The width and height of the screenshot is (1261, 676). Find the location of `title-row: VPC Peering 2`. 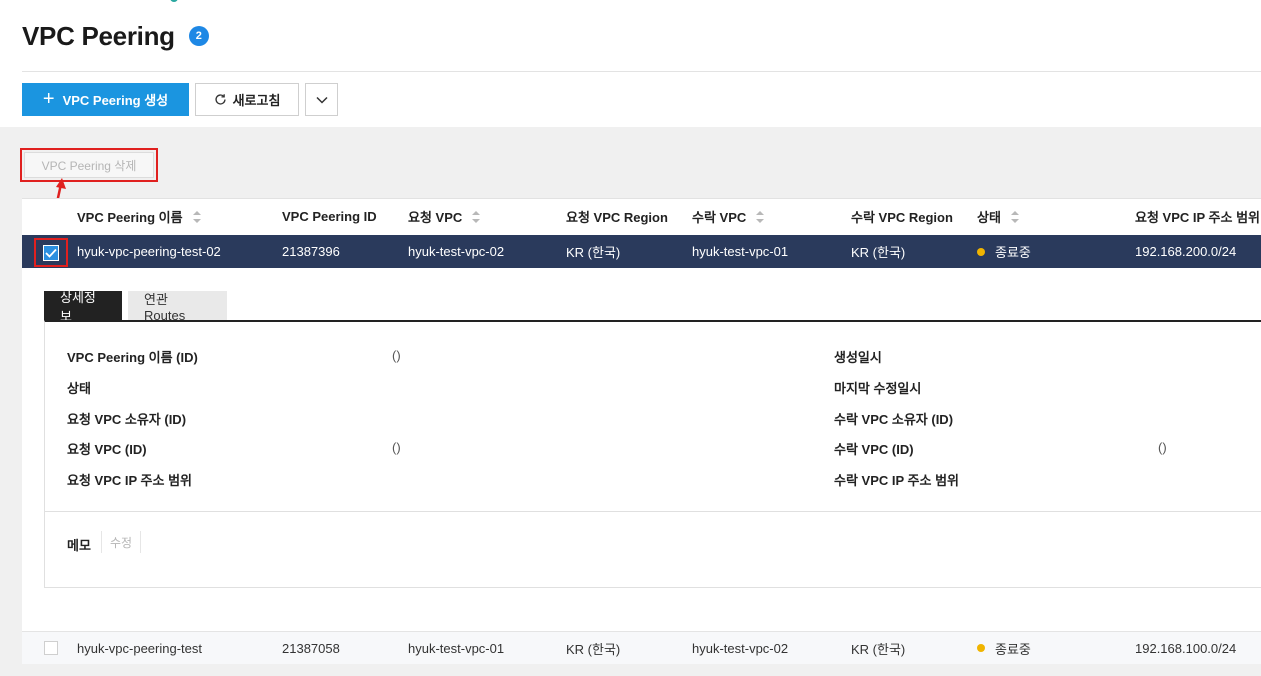

title-row: VPC Peering 2 is located at coordinates (115, 36).